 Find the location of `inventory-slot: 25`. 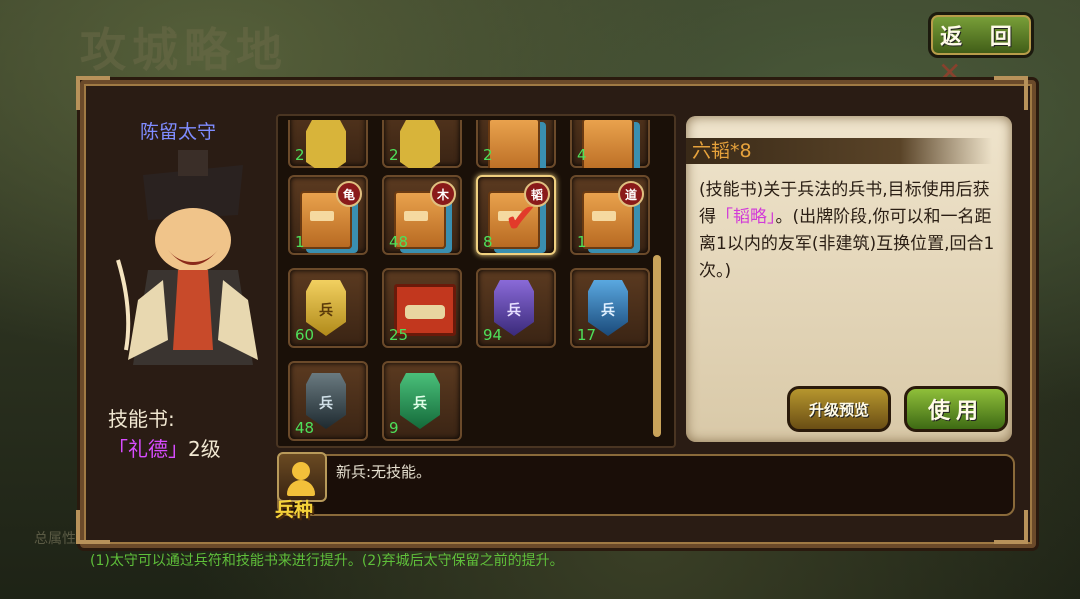

inventory-slot: 25 is located at coordinates (422, 308).